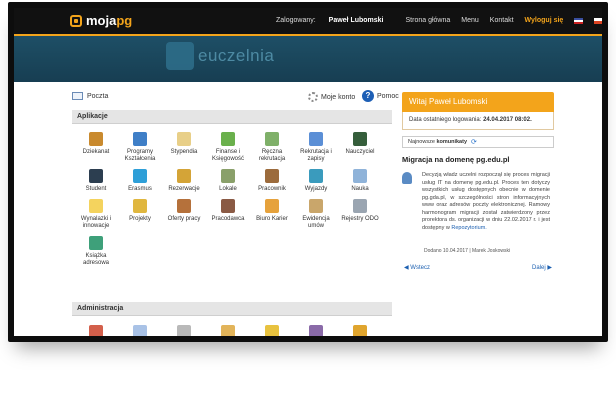  What do you see at coordinates (598, 20) in the screenshot?
I see `flag-pl-icon` at bounding box center [598, 20].